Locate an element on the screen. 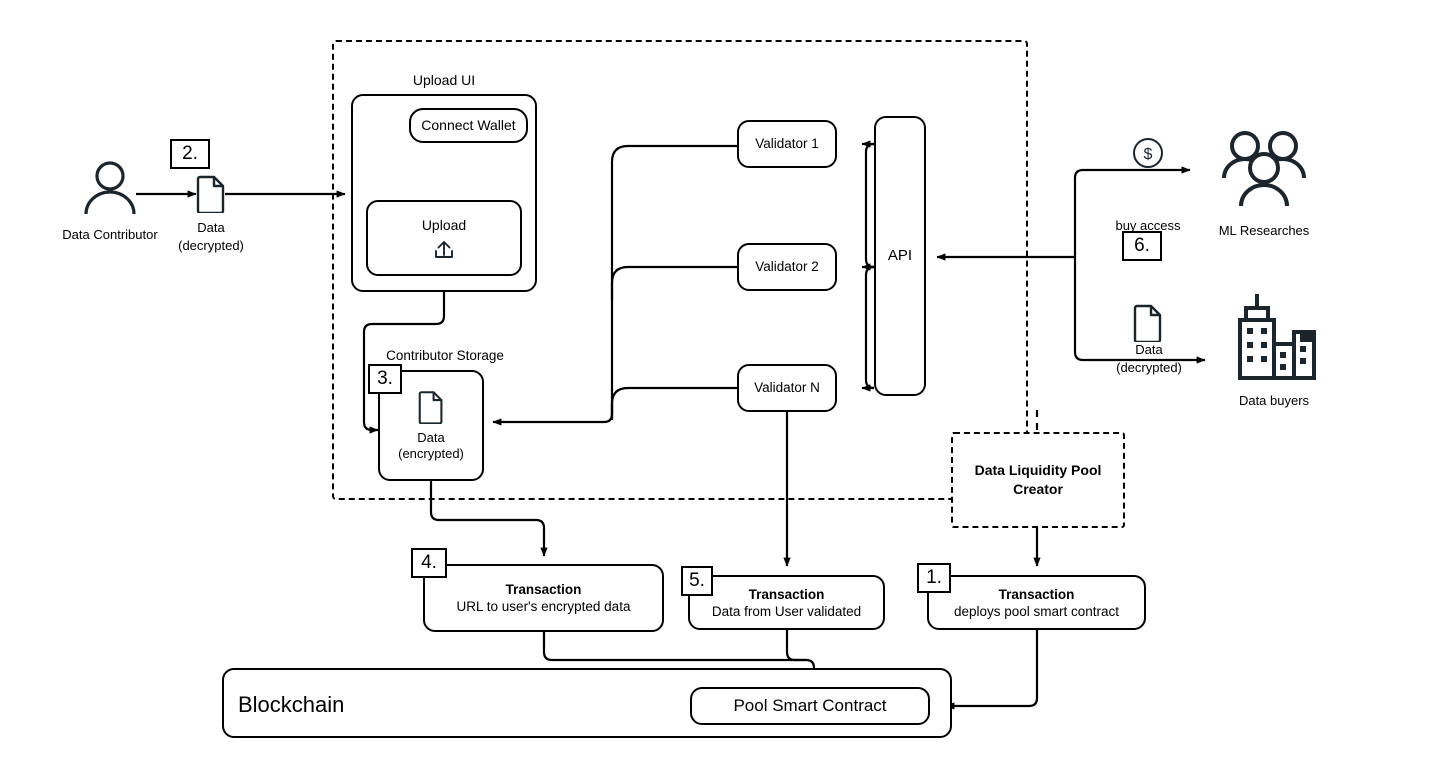 The image size is (1456, 770). connect-wallet-label: Connect Wallet is located at coordinates (468, 124).